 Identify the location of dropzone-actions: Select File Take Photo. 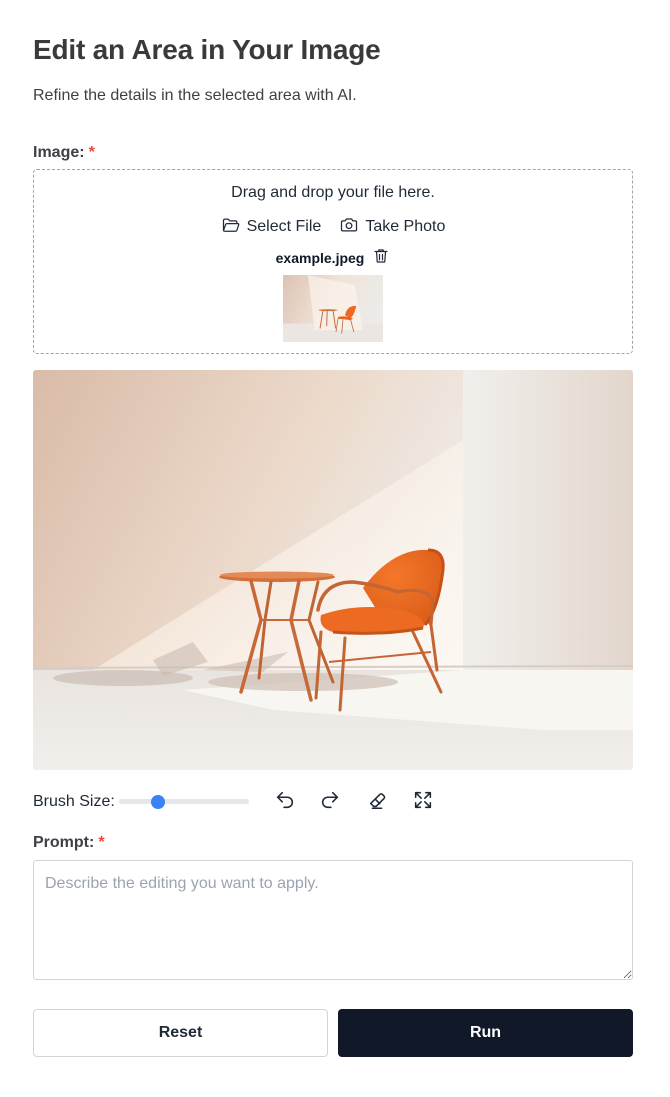
(333, 227).